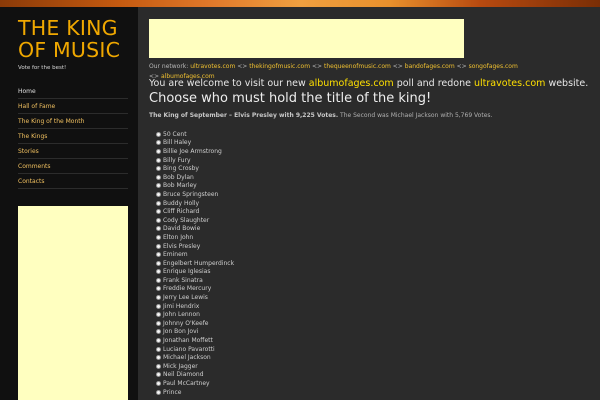 The height and width of the screenshot is (400, 600). What do you see at coordinates (75, 39) in the screenshot?
I see `site-title: THE KING OF MUSIC` at bounding box center [75, 39].